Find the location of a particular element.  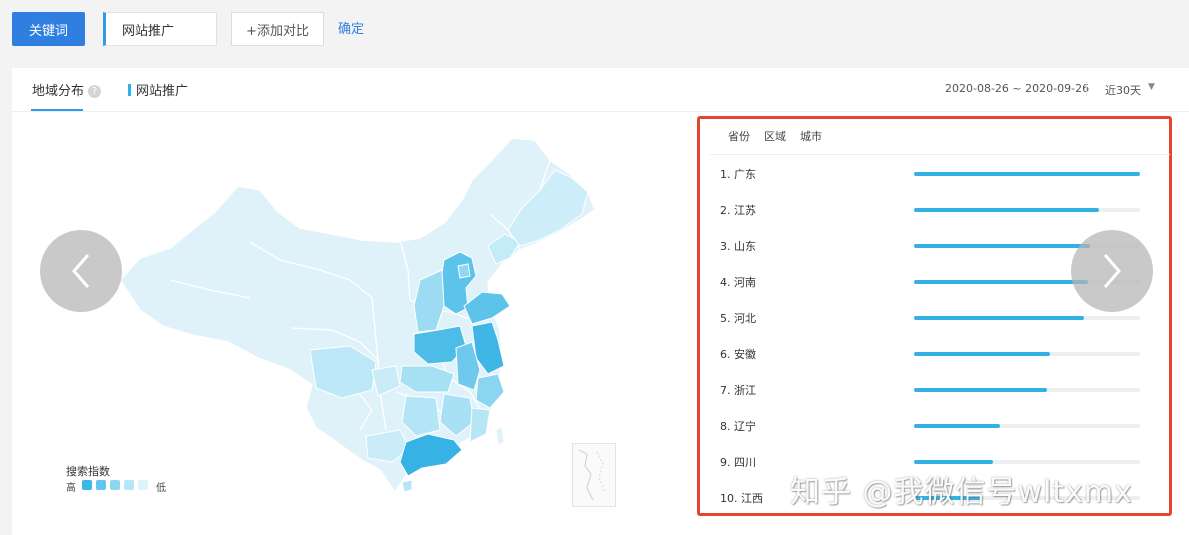

ranking-province-label: 8. 辽宁 is located at coordinates (738, 426).